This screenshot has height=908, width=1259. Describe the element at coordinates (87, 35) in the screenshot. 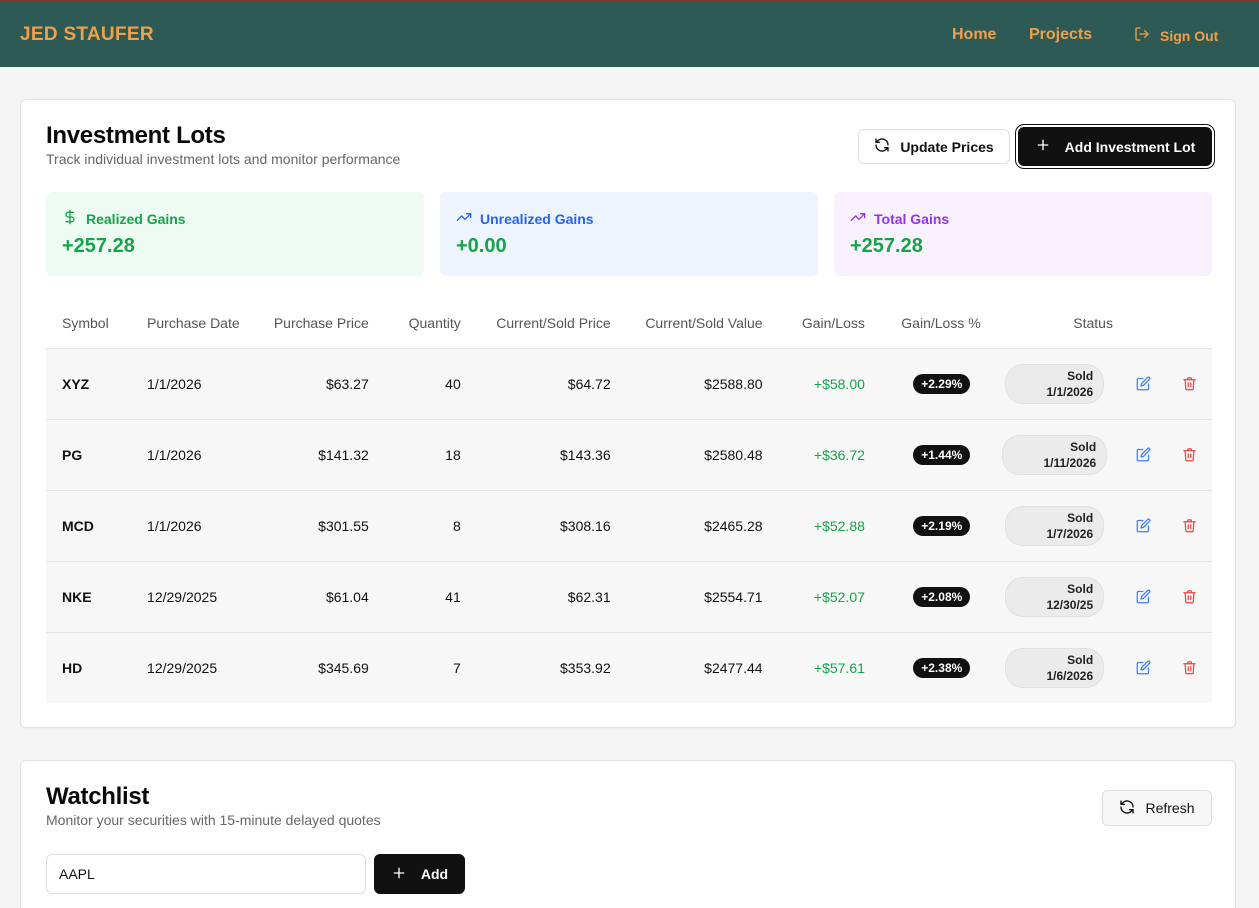

I see `brand-logo: JED STAUFER` at that location.